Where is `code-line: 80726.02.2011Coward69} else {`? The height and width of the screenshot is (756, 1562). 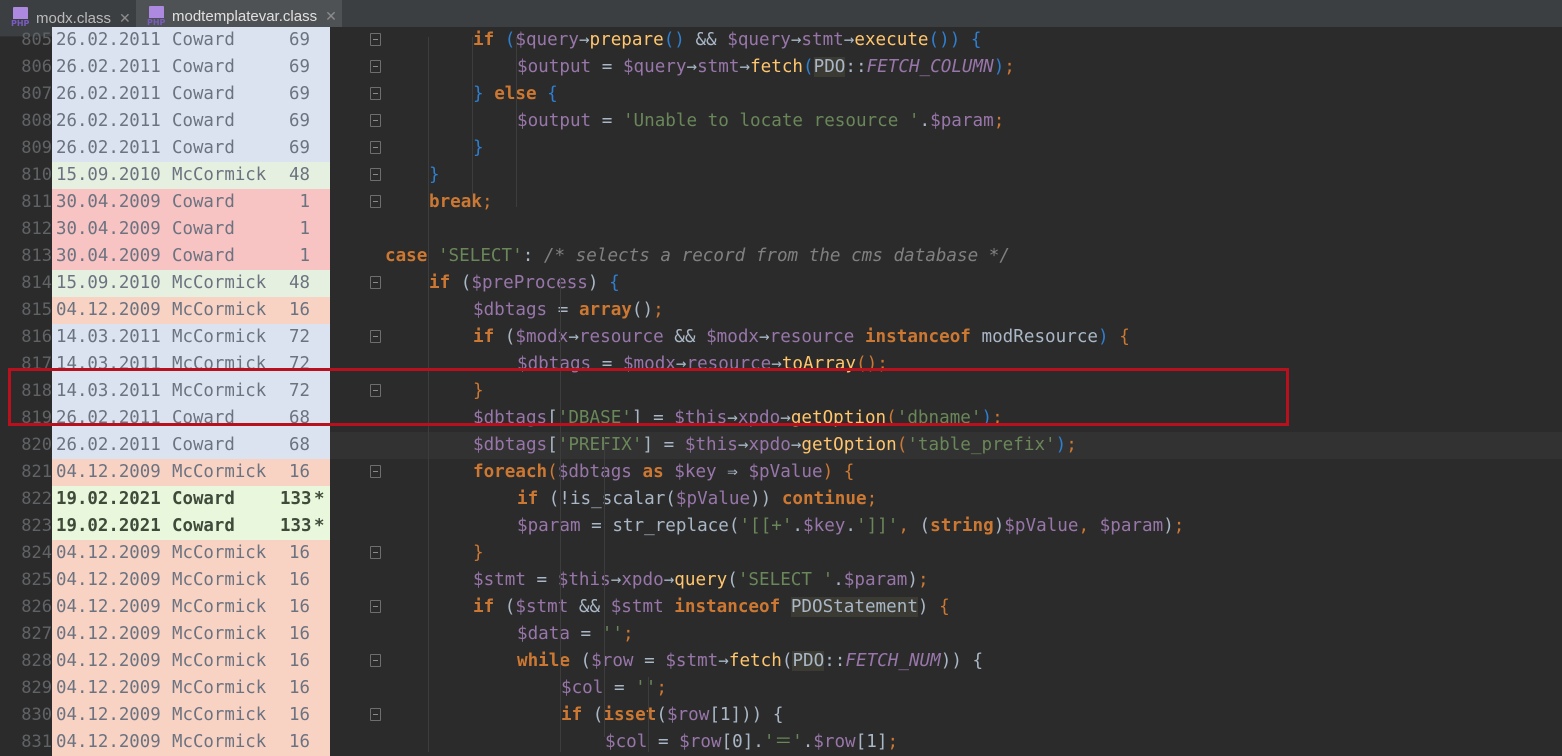
code-line: 80726.02.2011Coward69} else { is located at coordinates (781, 94).